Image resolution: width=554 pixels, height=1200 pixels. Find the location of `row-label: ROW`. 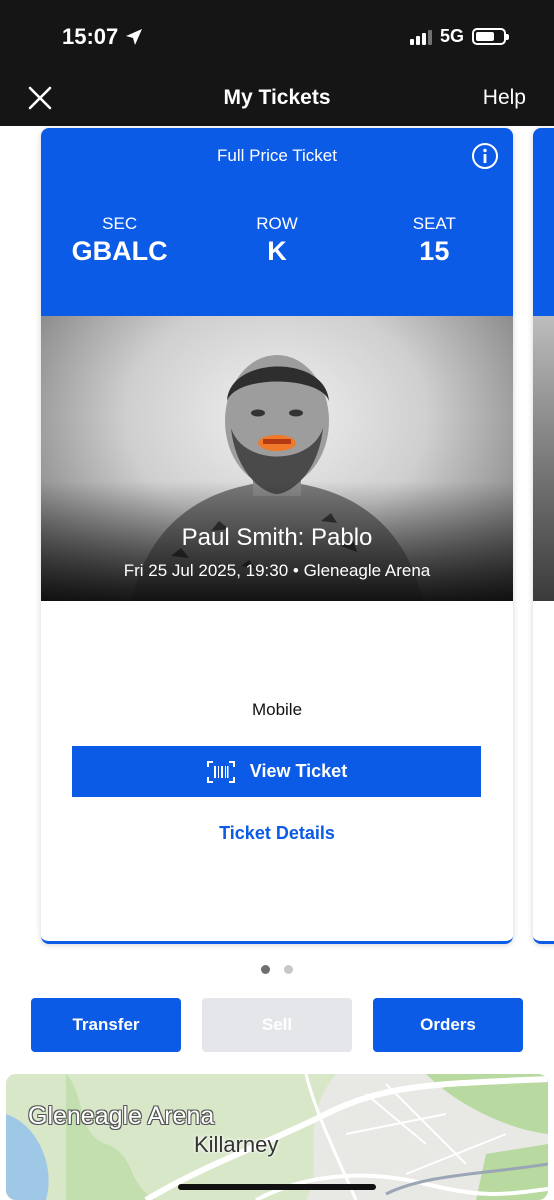

row-label: ROW is located at coordinates (277, 223).